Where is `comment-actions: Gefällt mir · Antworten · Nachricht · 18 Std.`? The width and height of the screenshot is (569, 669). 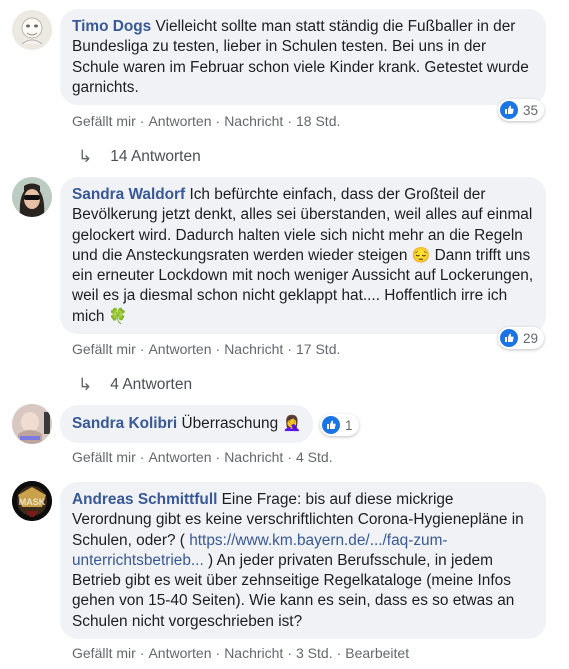
comment-actions: Gefällt mir · Antworten · Nachricht · 18 Std. is located at coordinates (206, 121).